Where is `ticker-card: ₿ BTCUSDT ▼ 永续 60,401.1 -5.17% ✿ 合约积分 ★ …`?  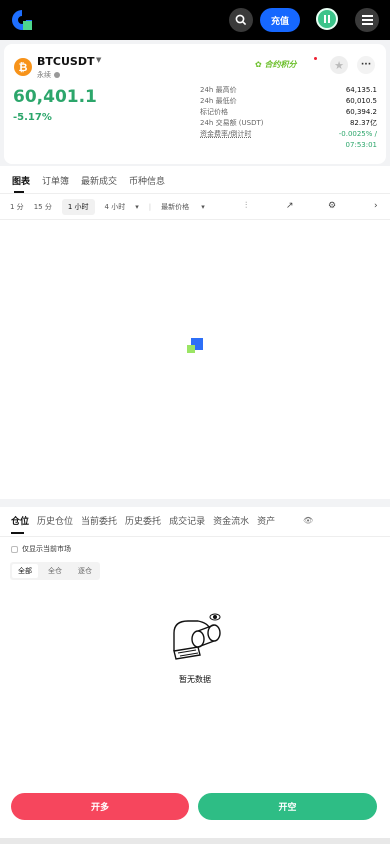
ticker-card: ₿ BTCUSDT ▼ 永续 60,401.1 -5.17% ✿ 合约积分 ★ … is located at coordinates (195, 104).